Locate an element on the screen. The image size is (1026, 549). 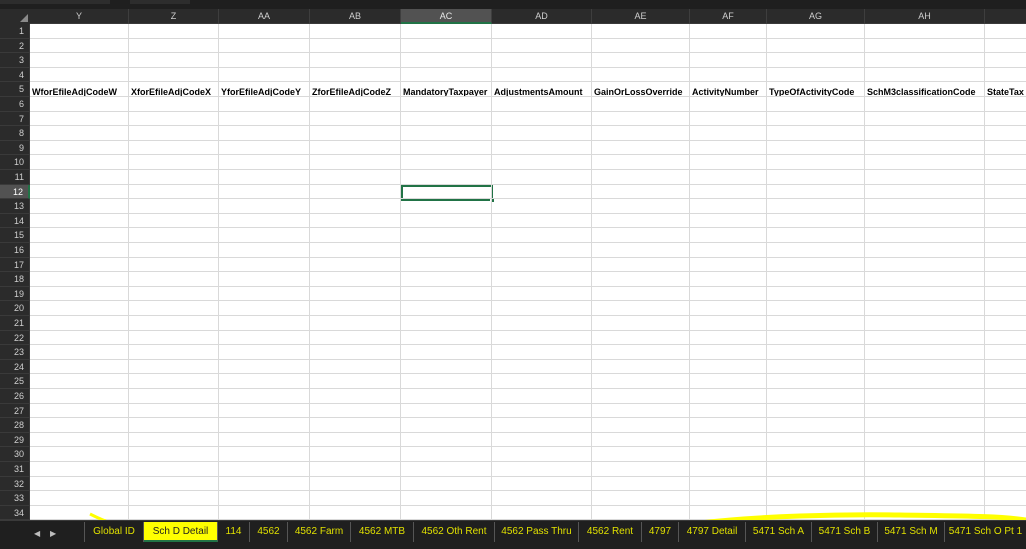
row-header-15: 15 is located at coordinates (15, 235).